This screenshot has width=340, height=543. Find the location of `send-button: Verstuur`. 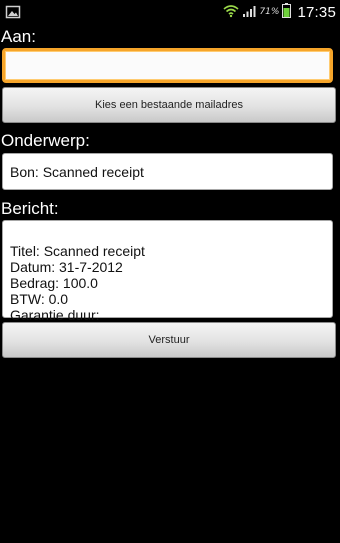

send-button: Verstuur is located at coordinates (169, 340).